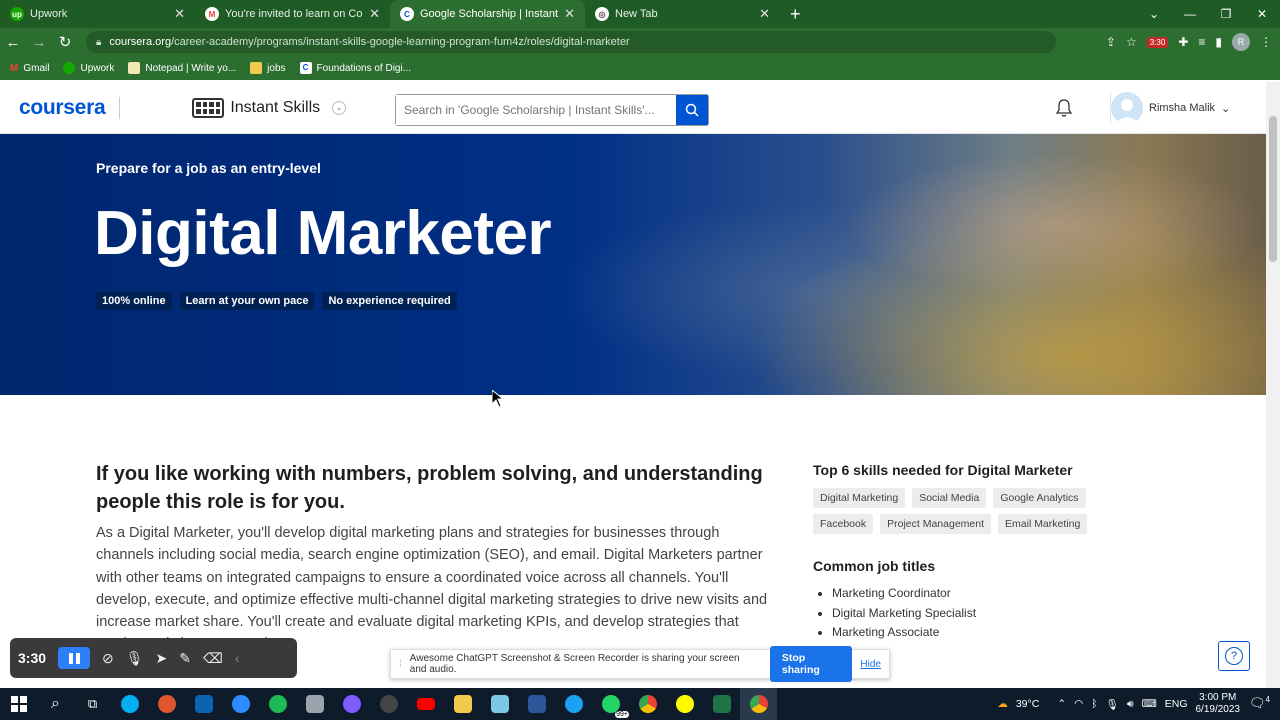 Image resolution: width=1280 pixels, height=720 pixels. I want to click on volume-icon: 🔊︎, so click(1130, 704).